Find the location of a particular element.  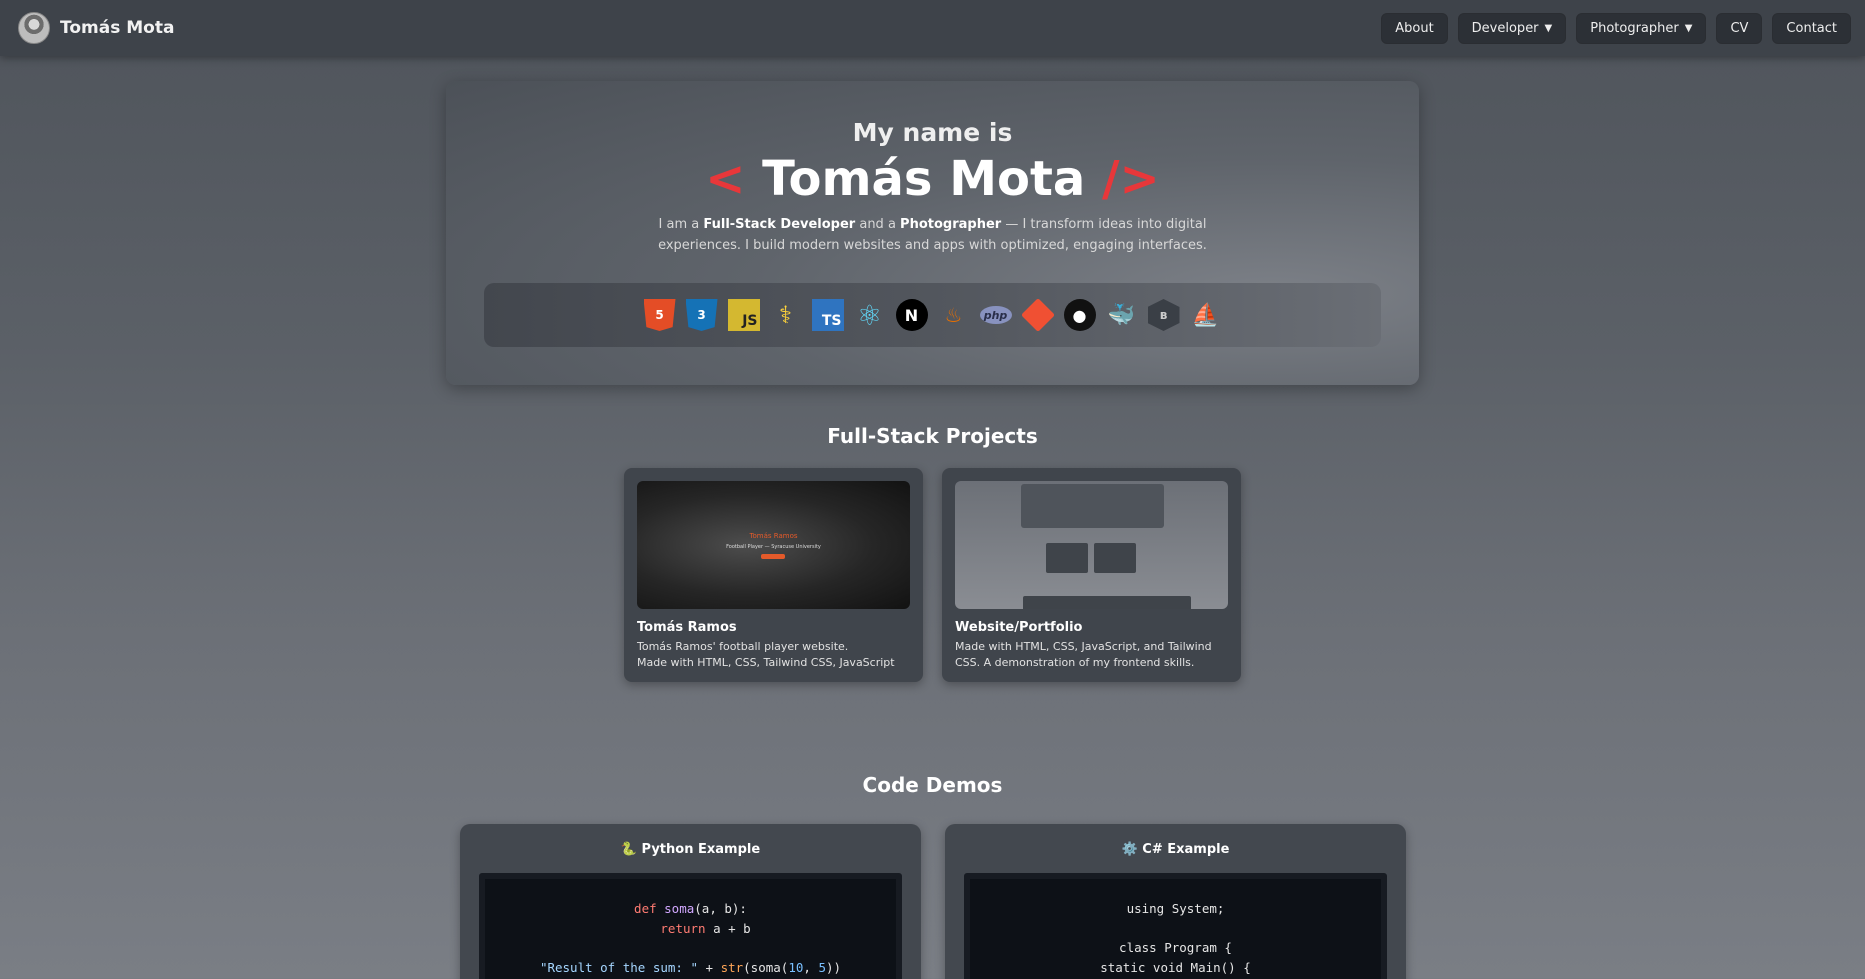

code-line: "Result of the sum: " + str(soma(10, 5)) is located at coordinates (690, 967).